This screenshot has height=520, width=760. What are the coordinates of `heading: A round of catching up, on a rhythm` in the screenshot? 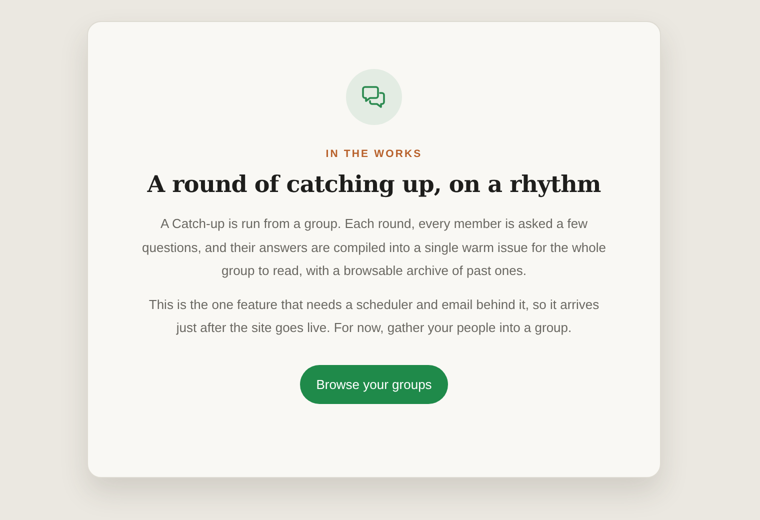 It's located at (374, 185).